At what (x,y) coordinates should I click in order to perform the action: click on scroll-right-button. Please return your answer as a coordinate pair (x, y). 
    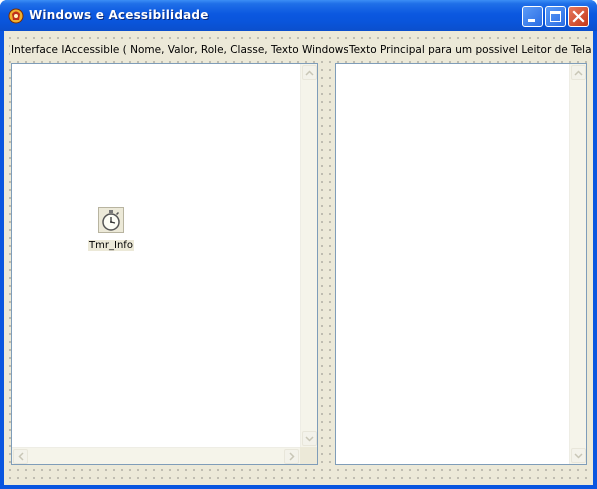
    Looking at the image, I should click on (291, 456).